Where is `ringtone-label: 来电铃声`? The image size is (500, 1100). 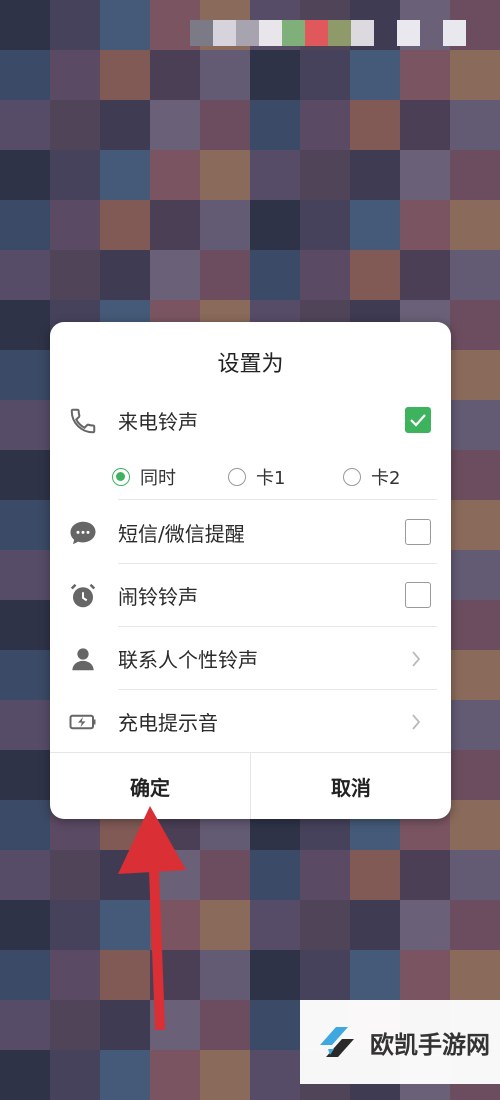
ringtone-label: 来电铃声 is located at coordinates (158, 422).